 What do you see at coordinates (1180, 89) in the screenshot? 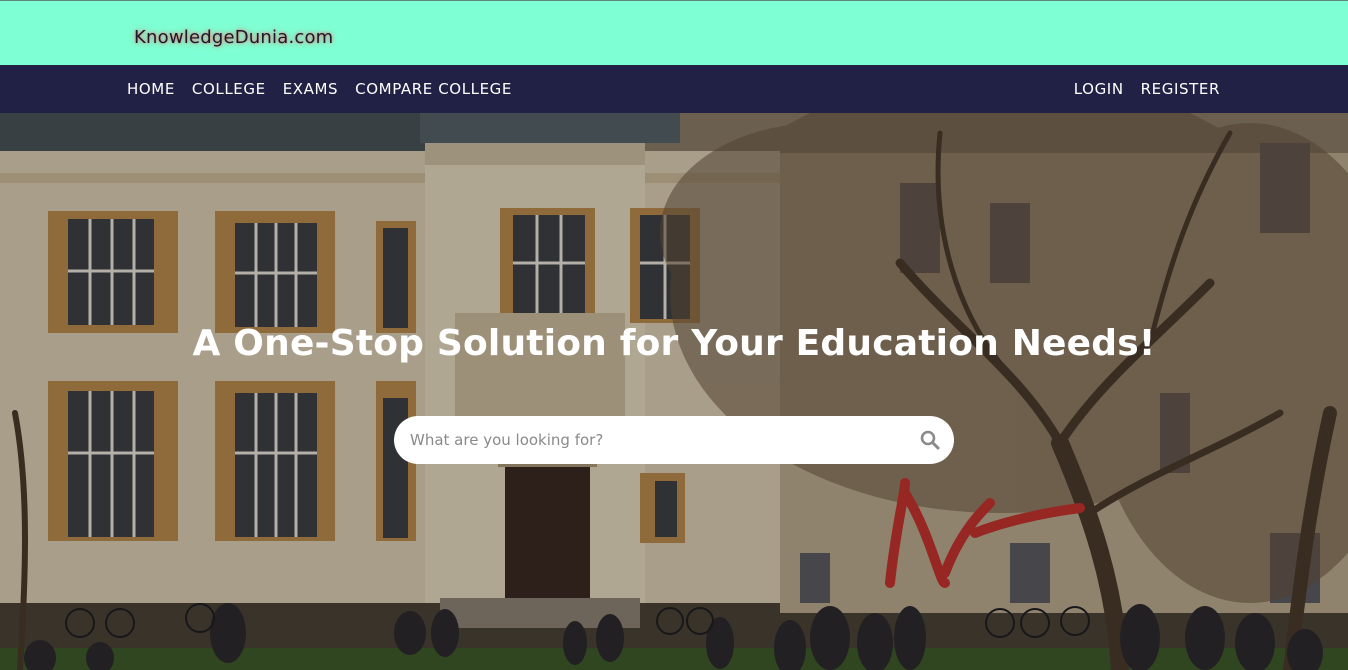
I see `register-link: REGISTER` at bounding box center [1180, 89].